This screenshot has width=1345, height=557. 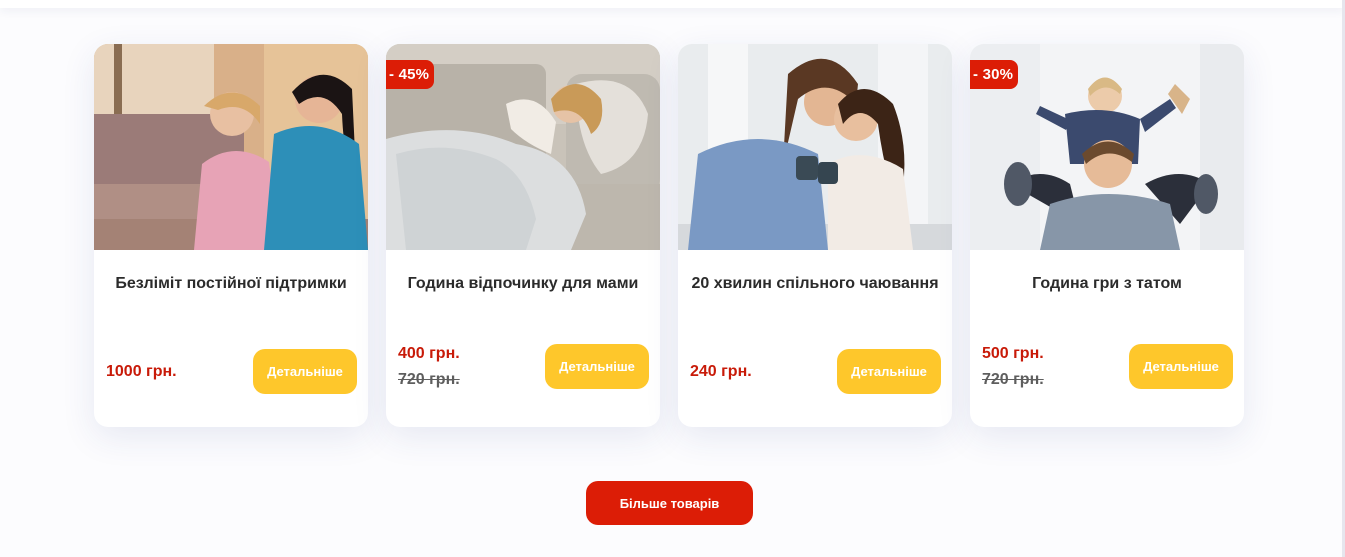 I want to click on product-photo: - 45%, so click(x=523, y=147).